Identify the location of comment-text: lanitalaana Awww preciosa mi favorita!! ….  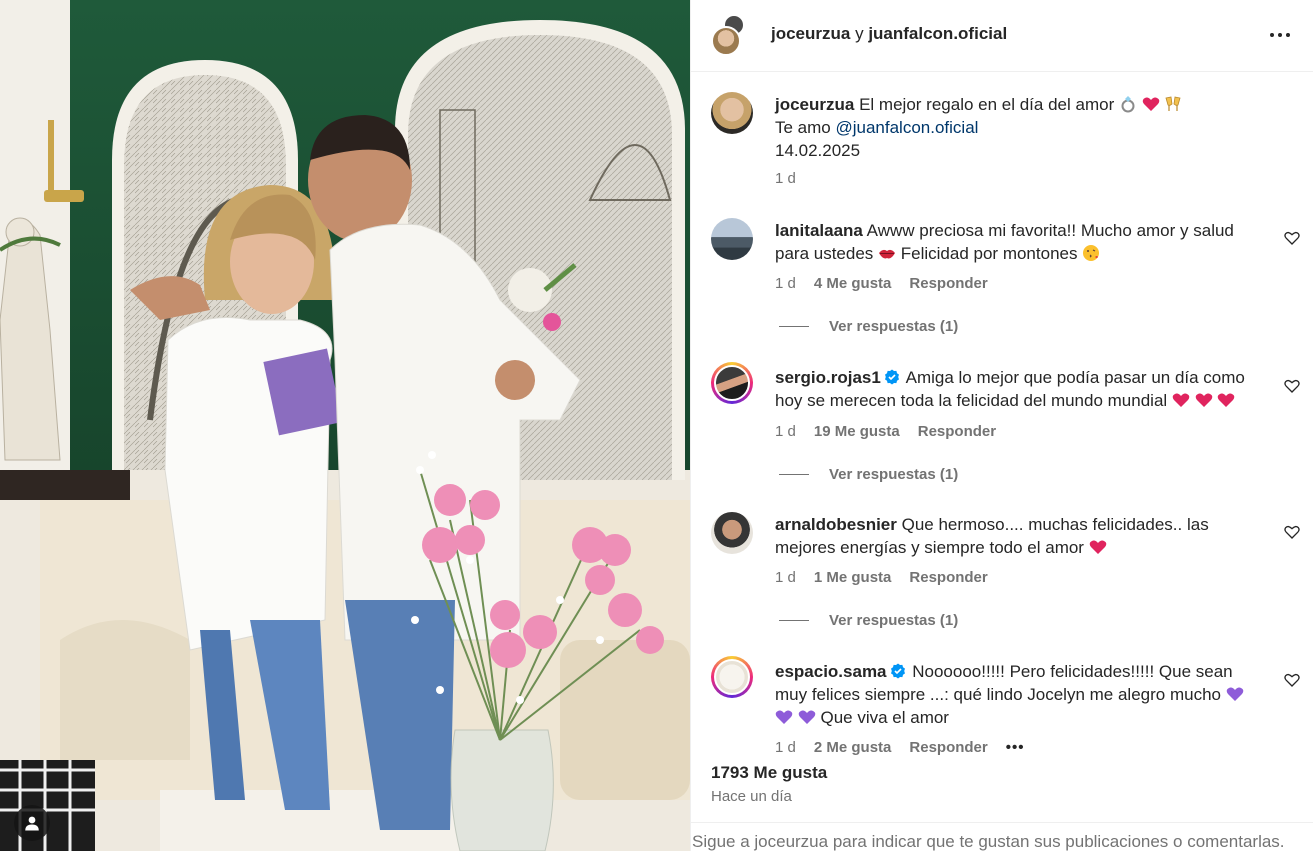
(1020, 242).